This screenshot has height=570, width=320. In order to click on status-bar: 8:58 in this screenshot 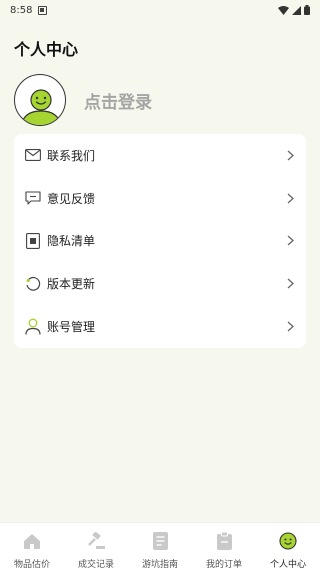, I will do `click(160, 10)`.